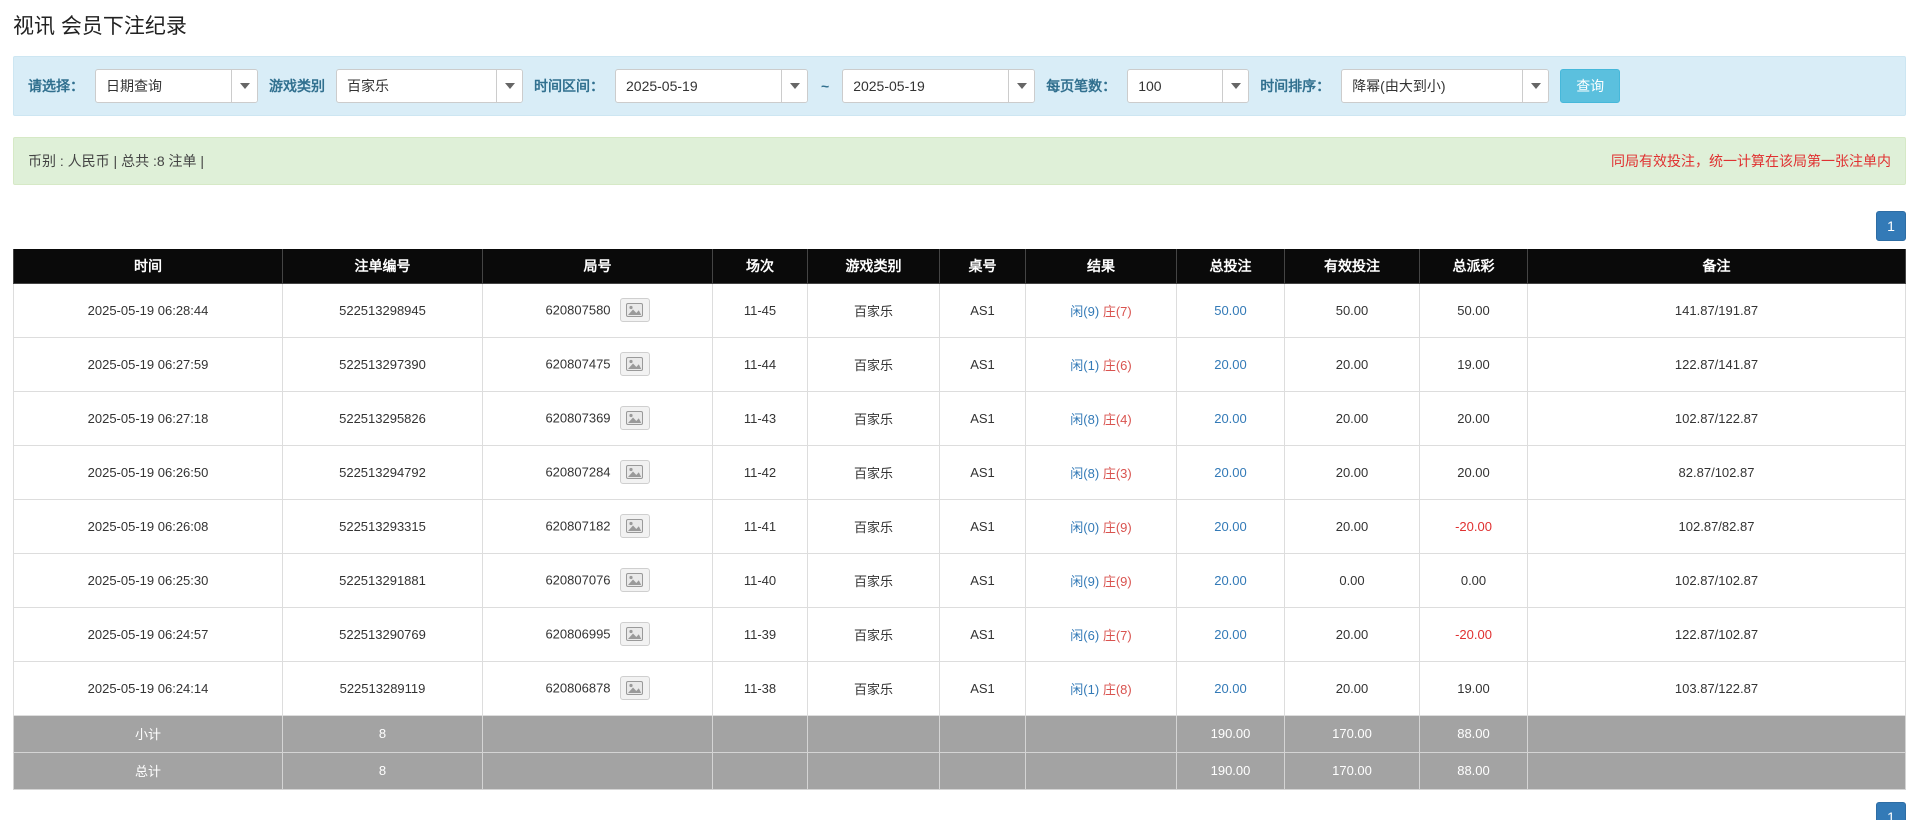 The height and width of the screenshot is (820, 1919). Describe the element at coordinates (1101, 580) in the screenshot. I see `cell-result: 闲(9) 庄(9)` at that location.